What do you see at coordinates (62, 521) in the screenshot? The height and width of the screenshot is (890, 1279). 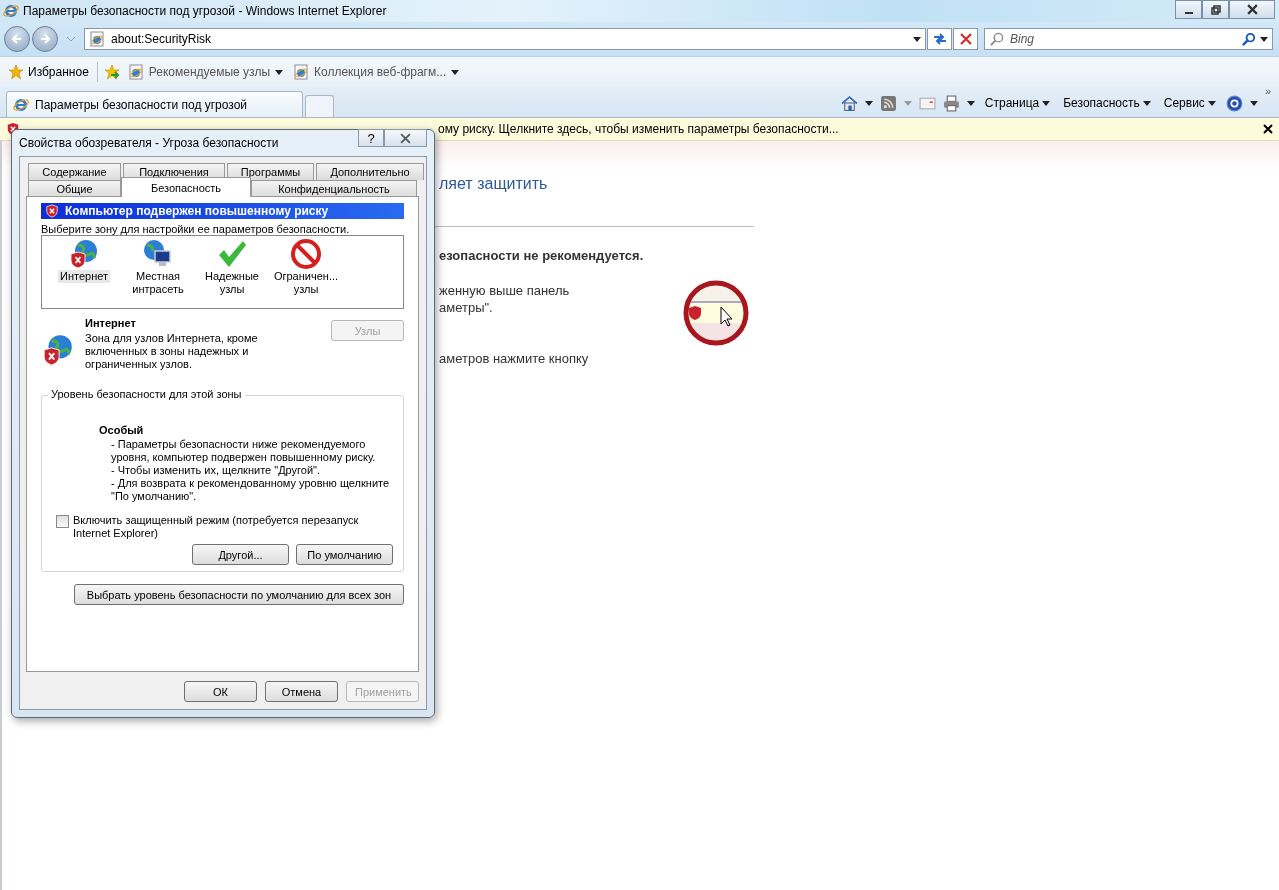 I see `checkbox` at bounding box center [62, 521].